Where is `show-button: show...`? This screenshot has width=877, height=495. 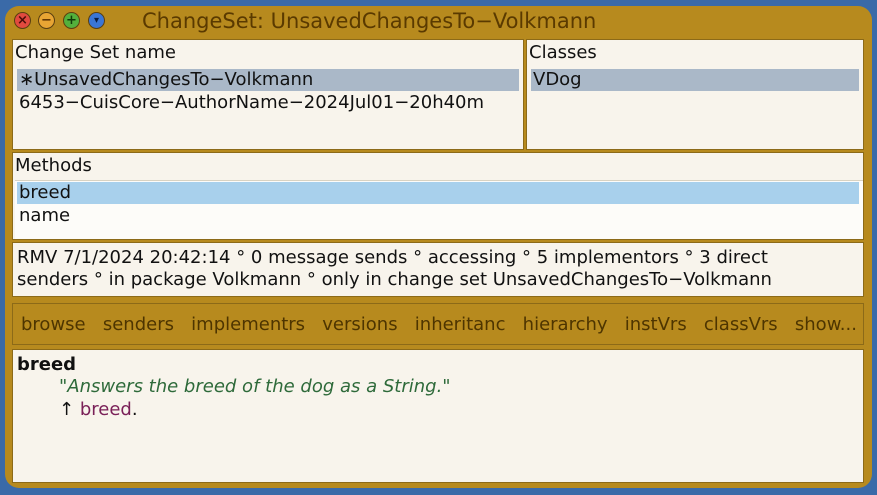
show-button: show... is located at coordinates (826, 324).